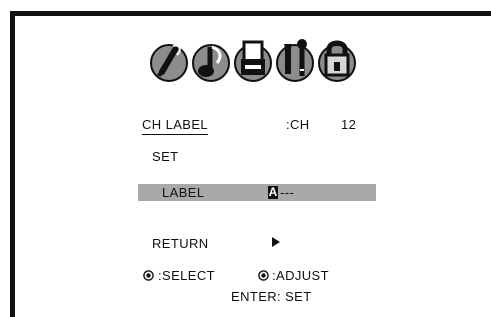  What do you see at coordinates (276, 242) in the screenshot?
I see `return-arrow-icon` at bounding box center [276, 242].